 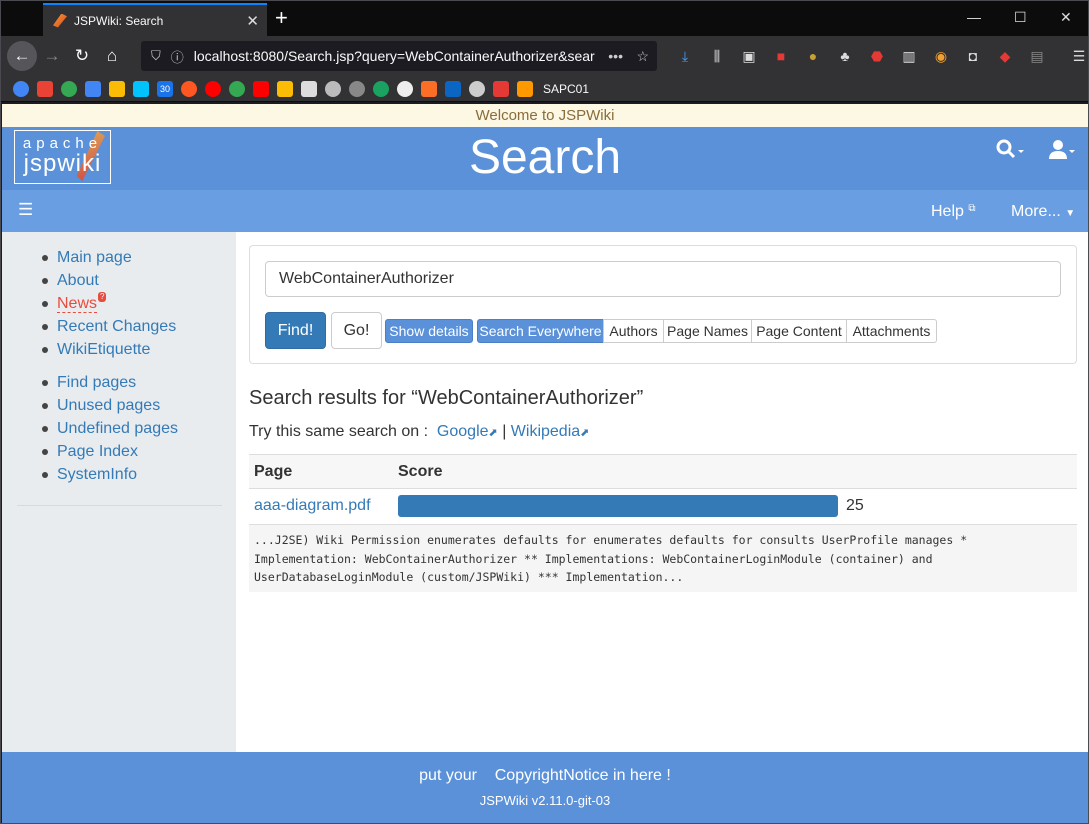 I want to click on toolbar-extensions: ⤓ ⫼ ▣ ■ ● ♣ ⬣ ▥ ◉ ◘ ◆ ▤ ☰, so click(x=878, y=56).